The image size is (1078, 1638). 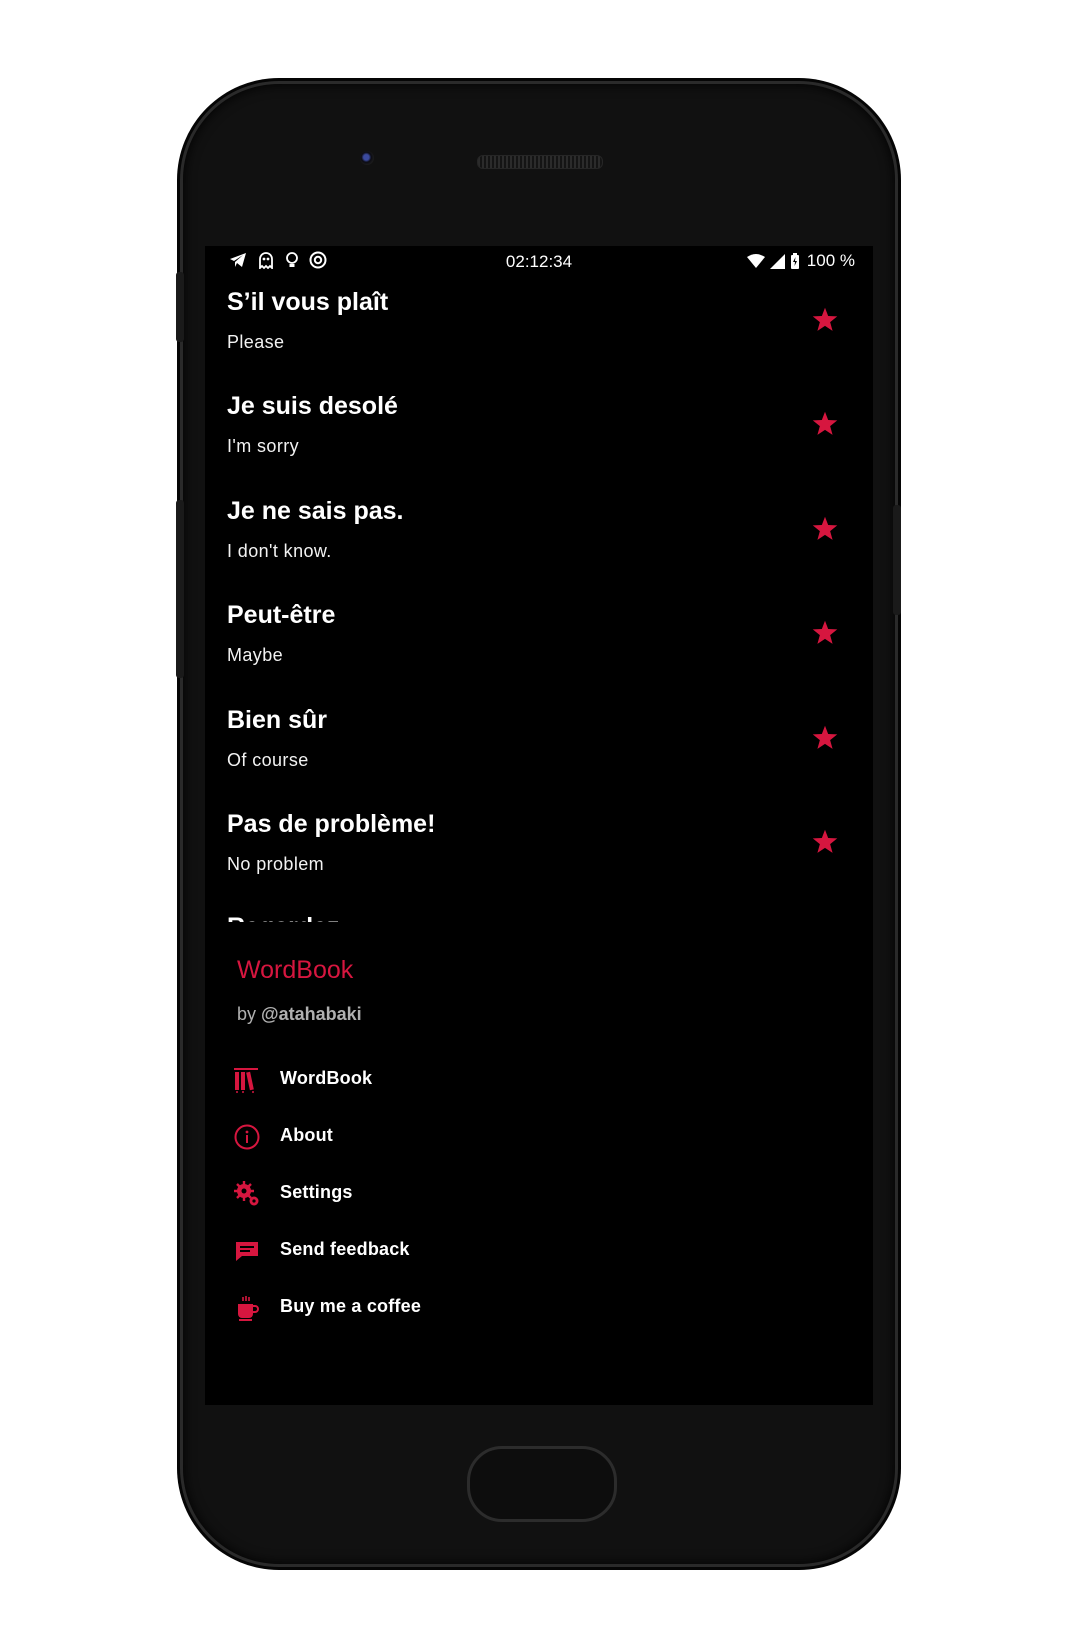 What do you see at coordinates (539, 331) in the screenshot?
I see `list-item: S’il vous plaît Please` at bounding box center [539, 331].